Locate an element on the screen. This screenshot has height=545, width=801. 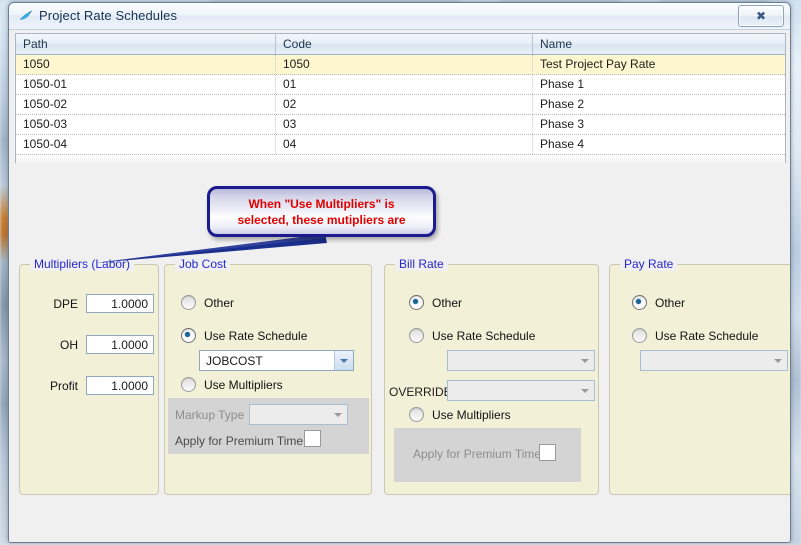
grid-cell-code: 03 is located at coordinates (404, 124).